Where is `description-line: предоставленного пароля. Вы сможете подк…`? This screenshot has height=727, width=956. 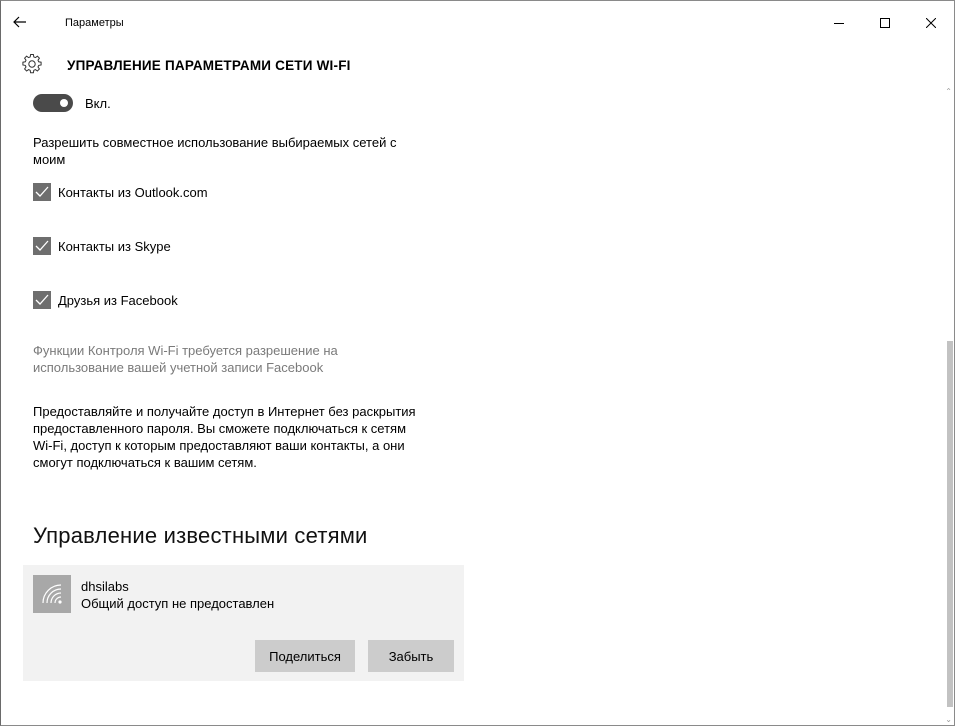 description-line: предоставленного пароля. Вы сможете подк… is located at coordinates (220, 428).